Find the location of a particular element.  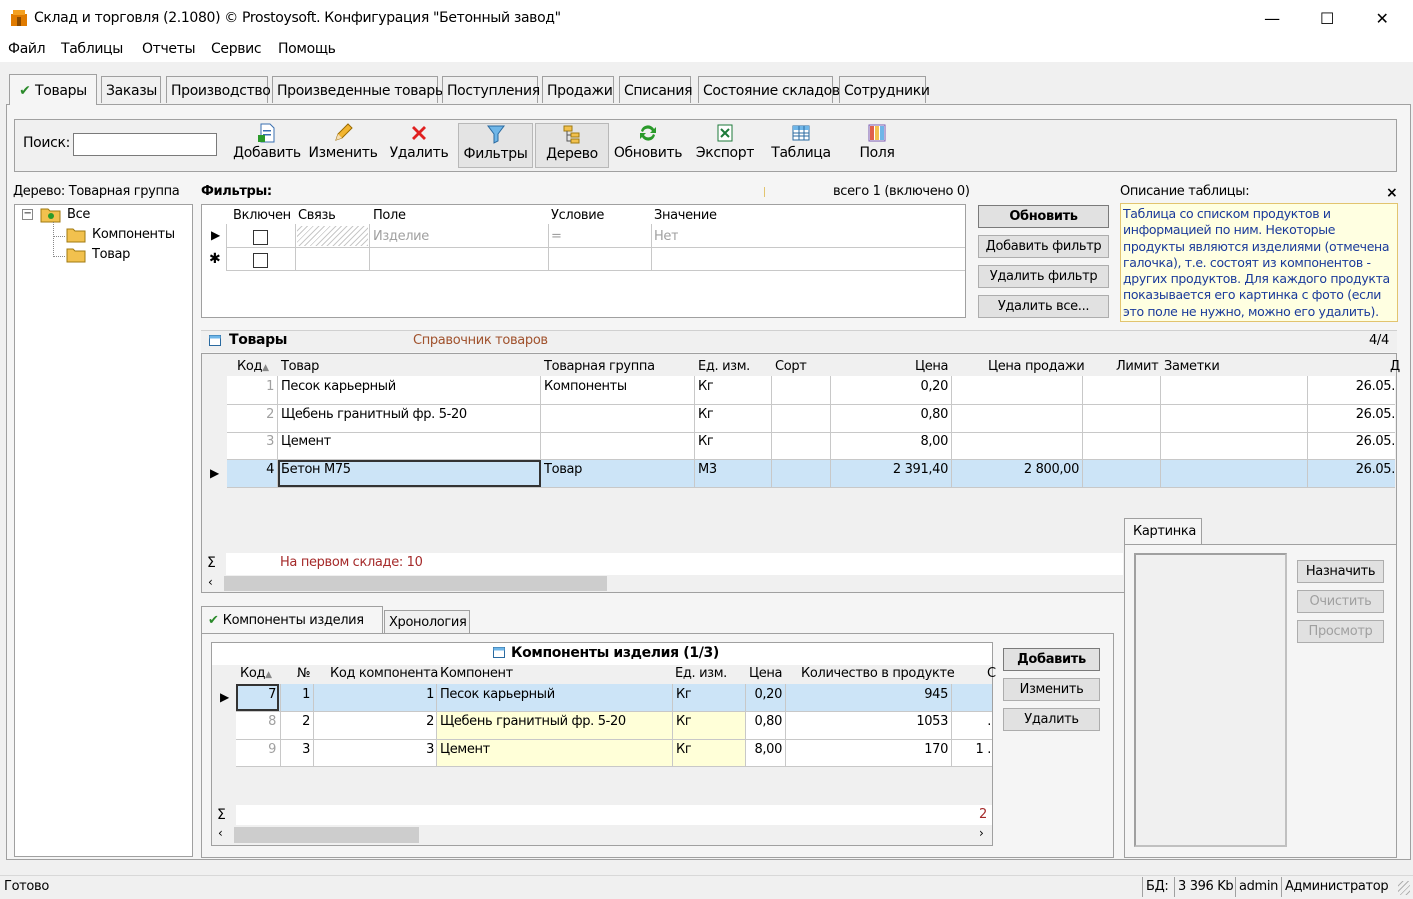

components-header-price: Цена is located at coordinates (766, 673).